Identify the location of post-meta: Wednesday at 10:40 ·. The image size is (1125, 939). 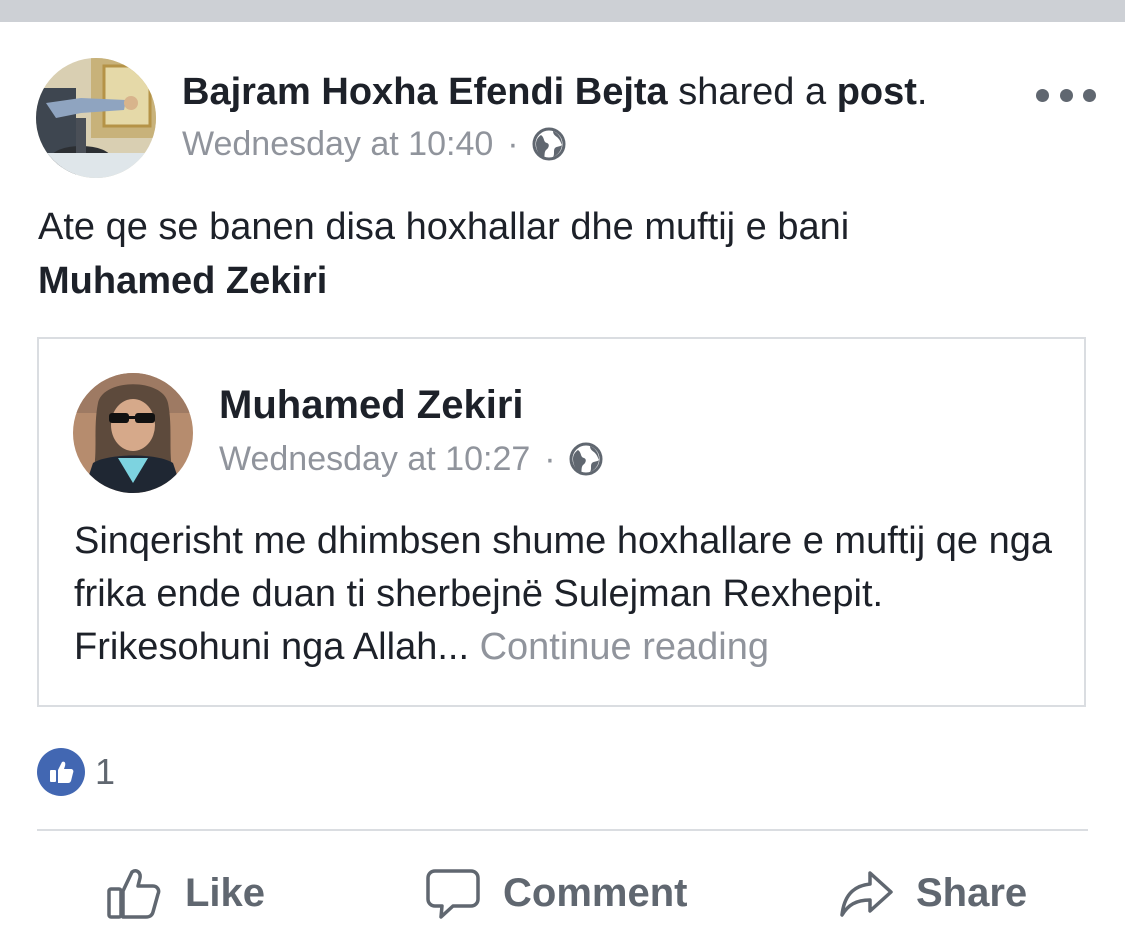
(374, 144).